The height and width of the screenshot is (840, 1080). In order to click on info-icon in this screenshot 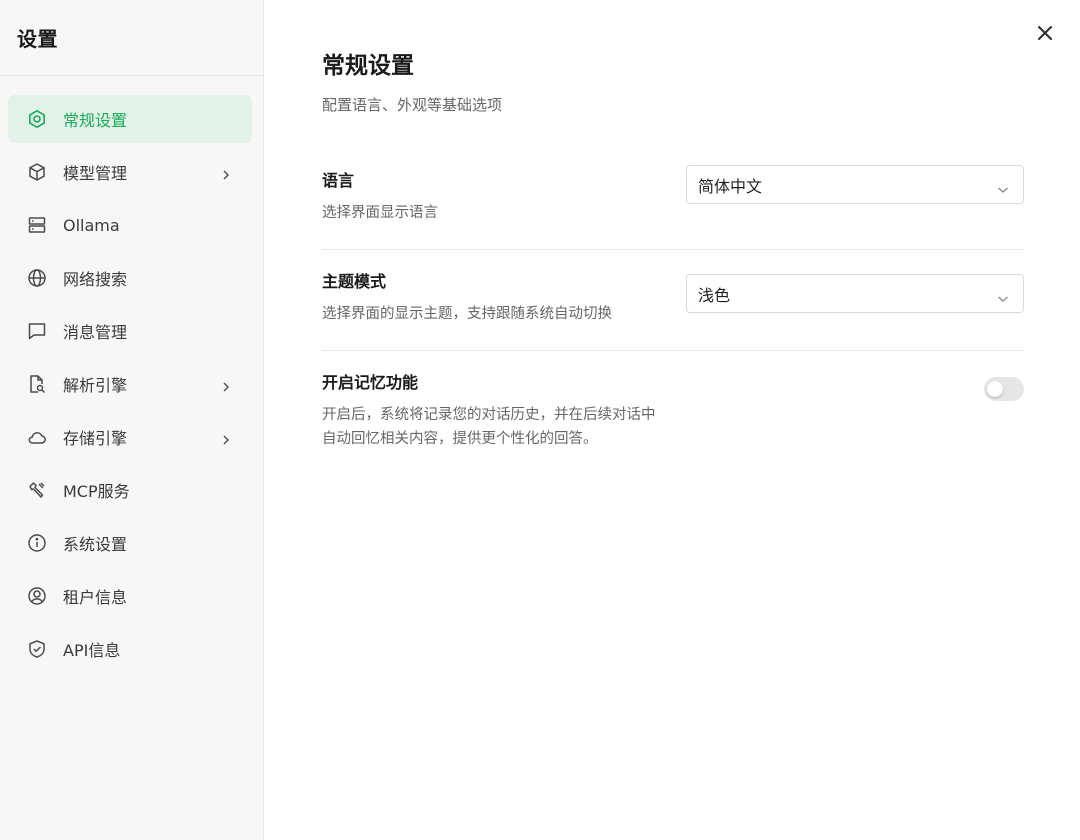, I will do `click(37, 543)`.